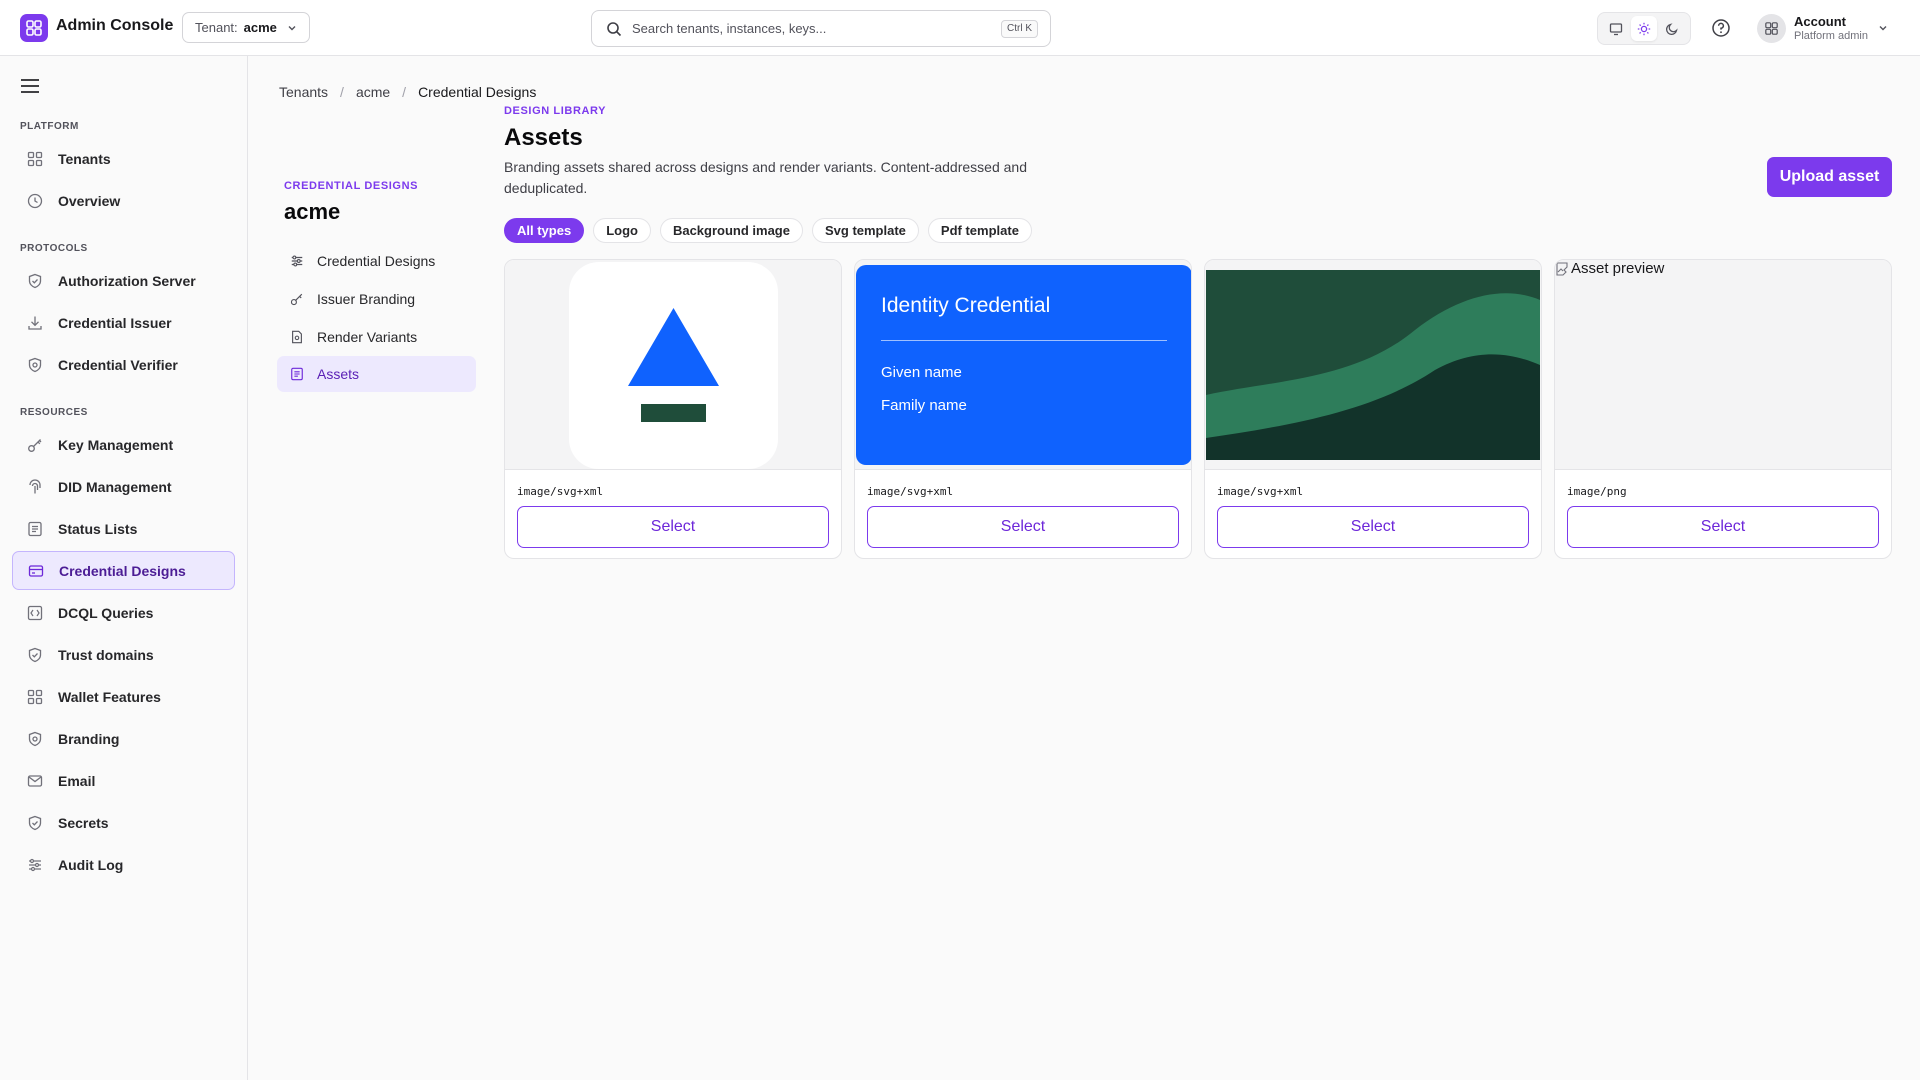 Image resolution: width=1920 pixels, height=1080 pixels. What do you see at coordinates (114, 26) in the screenshot?
I see `app-title: Admin Console` at bounding box center [114, 26].